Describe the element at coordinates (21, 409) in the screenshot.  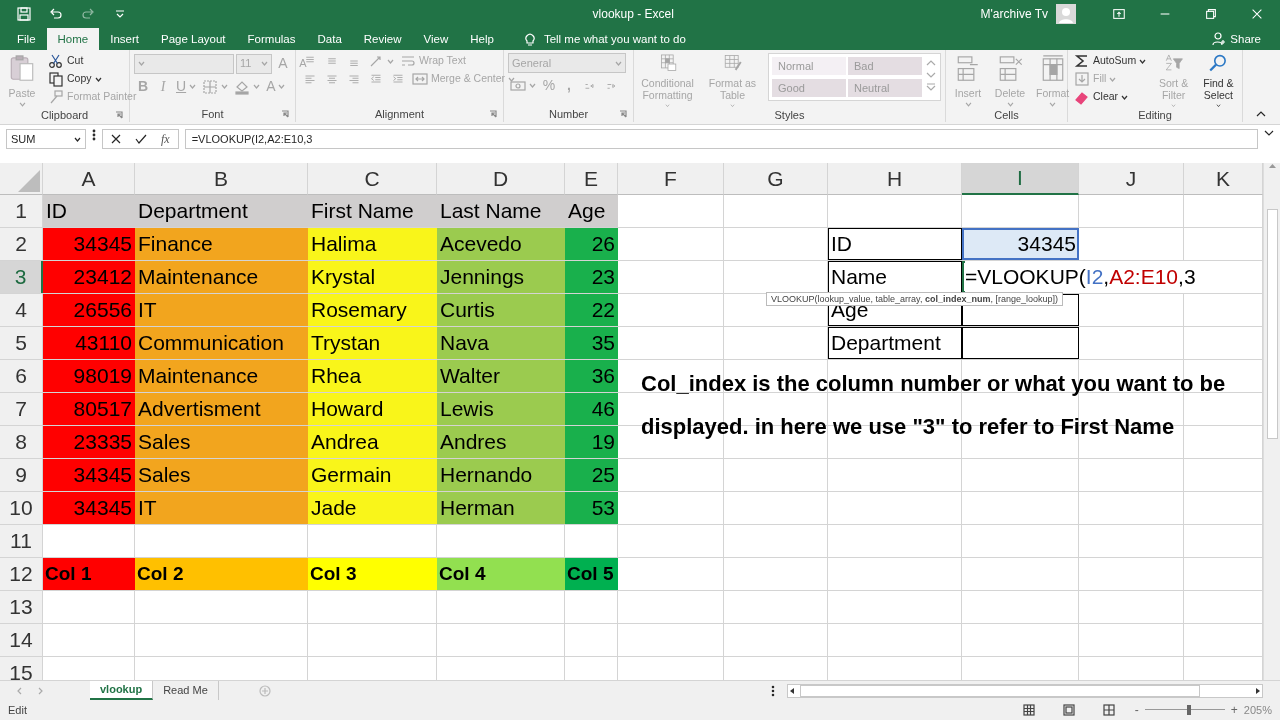
I see `row-header: 7` at that location.